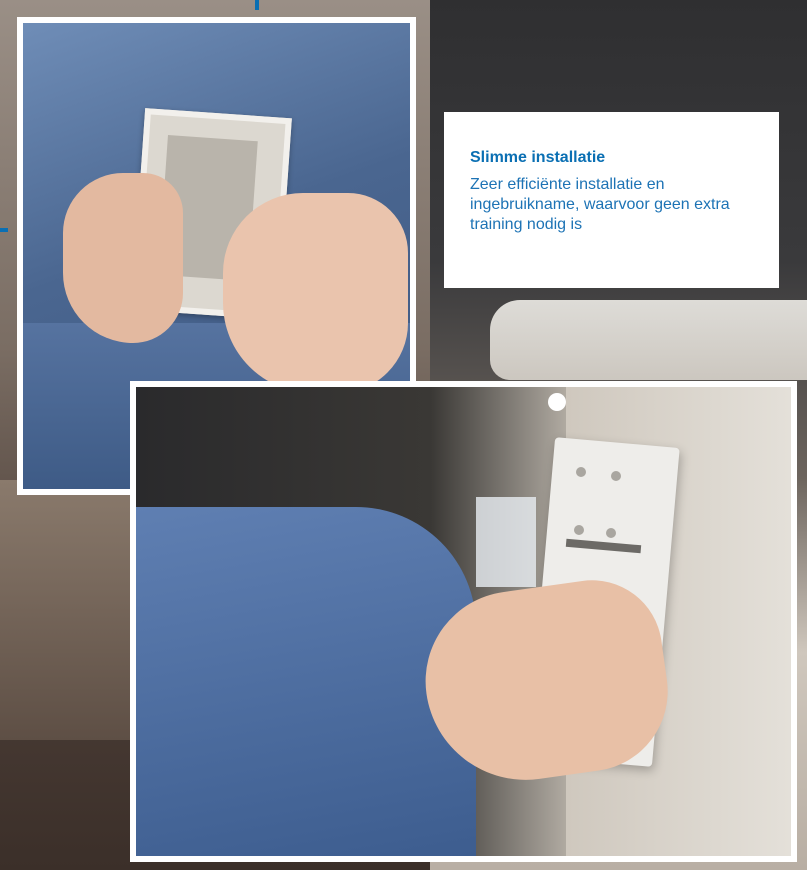  I want to click on window, so click(506, 542).